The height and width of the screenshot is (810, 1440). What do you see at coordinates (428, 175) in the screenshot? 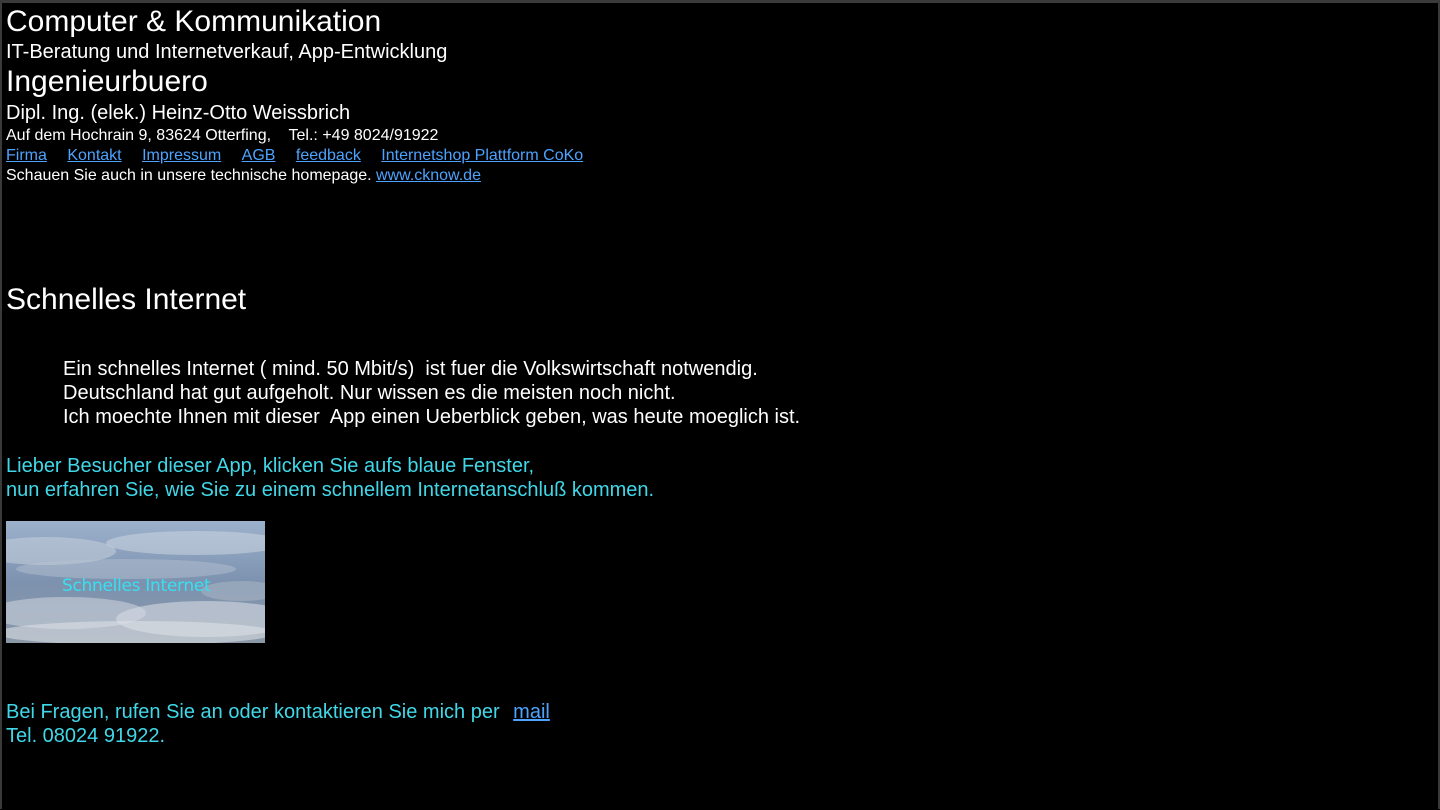
I see `tech-homepage-link: www.cknow.de` at bounding box center [428, 175].